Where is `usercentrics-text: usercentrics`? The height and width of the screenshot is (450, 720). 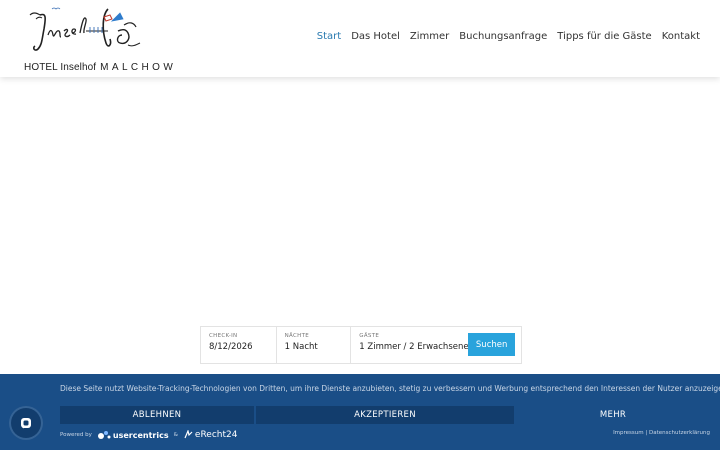 usercentrics-text: usercentrics is located at coordinates (140, 435).